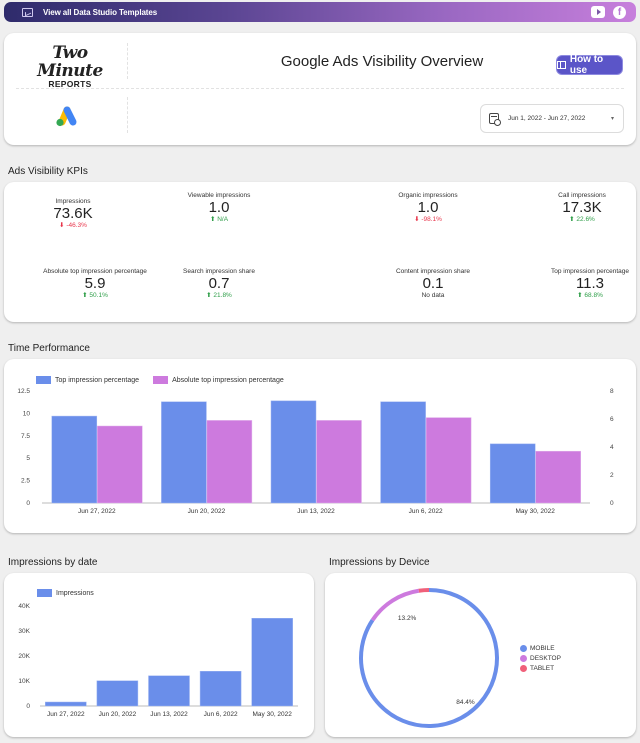 The width and height of the screenshot is (640, 743). I want to click on kpi-change: ⬇ -98.1%, so click(428, 219).